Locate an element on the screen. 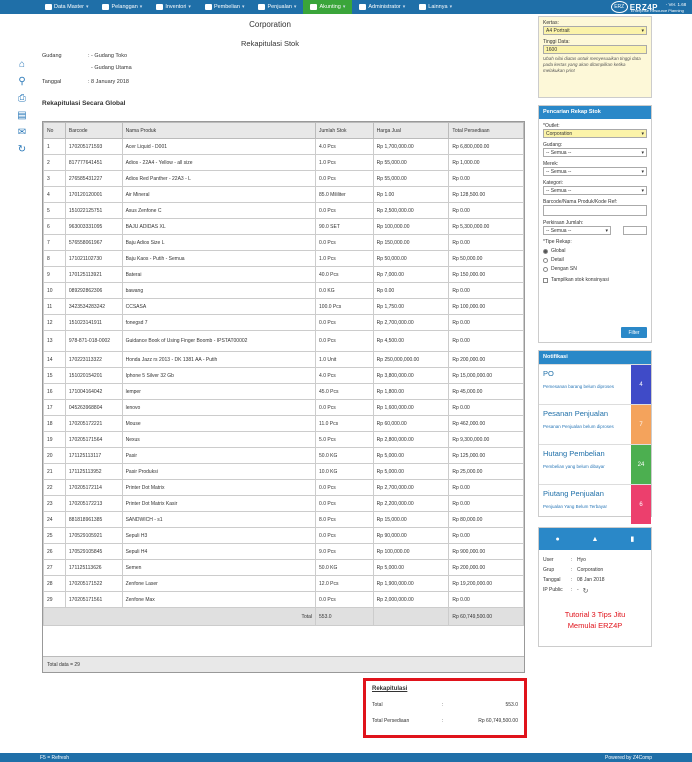 This screenshot has height=762, width=692. tinggi-input: 1600 is located at coordinates (595, 49).